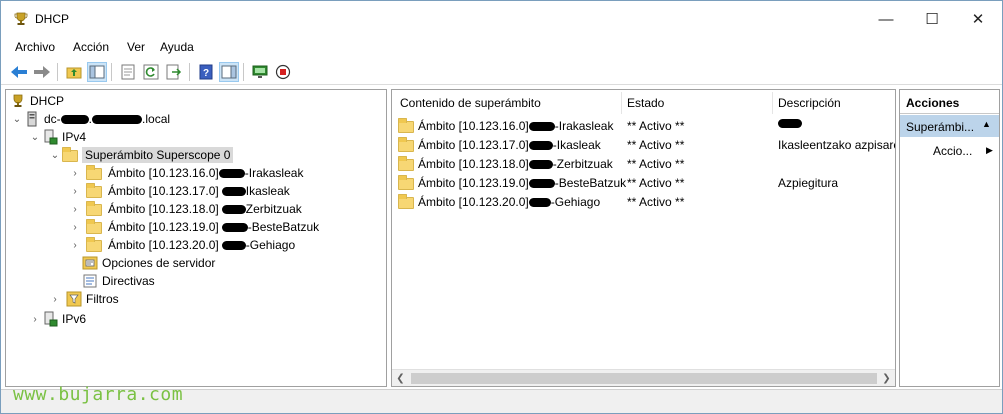  I want to click on description-cell: Ikasleentzako azpisare, so click(837, 145).